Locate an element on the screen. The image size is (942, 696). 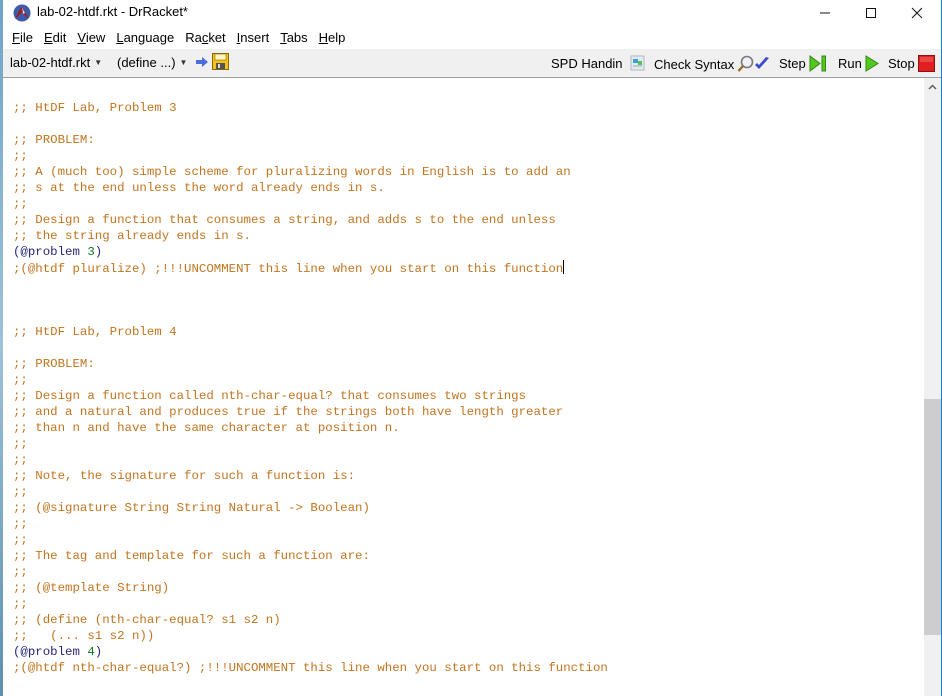
maximize-button is located at coordinates (871, 13).